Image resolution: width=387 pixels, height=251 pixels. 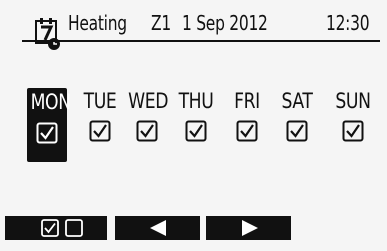 I want to click on date-display: 1 Sep 2012, so click(x=225, y=23).